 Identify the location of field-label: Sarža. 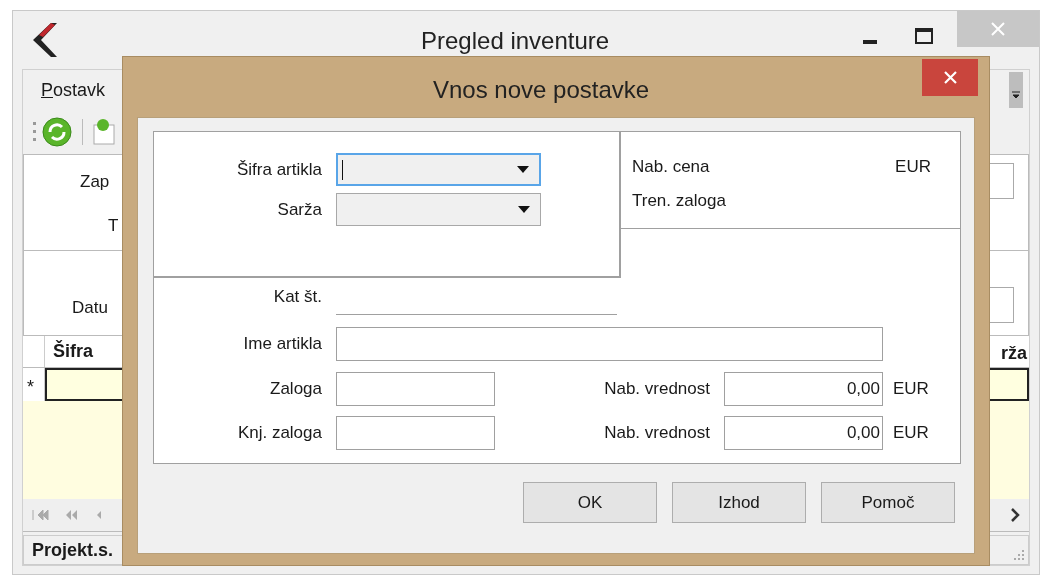
(299, 209).